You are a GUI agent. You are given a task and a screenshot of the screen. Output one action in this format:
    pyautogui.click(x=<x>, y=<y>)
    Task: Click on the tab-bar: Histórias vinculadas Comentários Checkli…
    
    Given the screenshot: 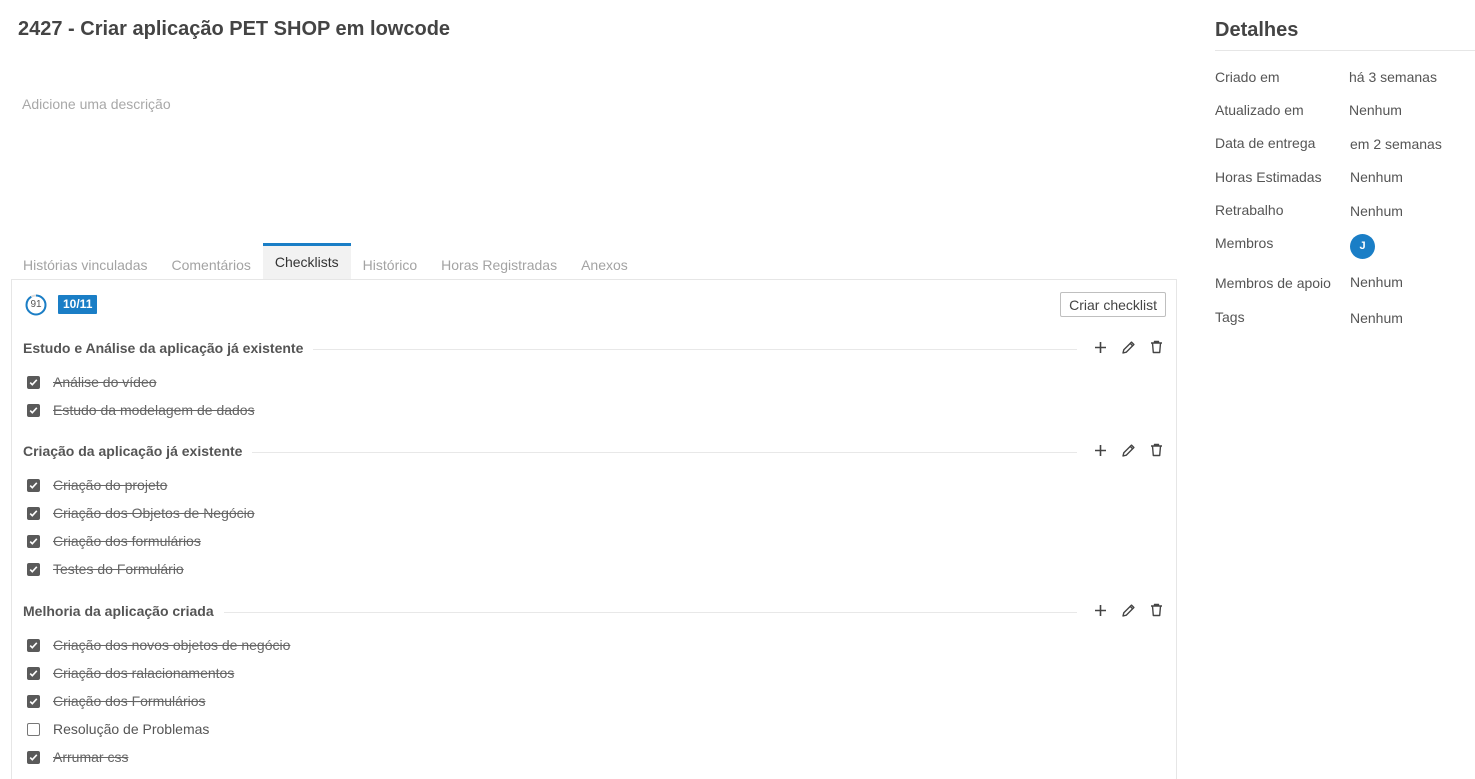 What is the action you would take?
    pyautogui.click(x=325, y=261)
    